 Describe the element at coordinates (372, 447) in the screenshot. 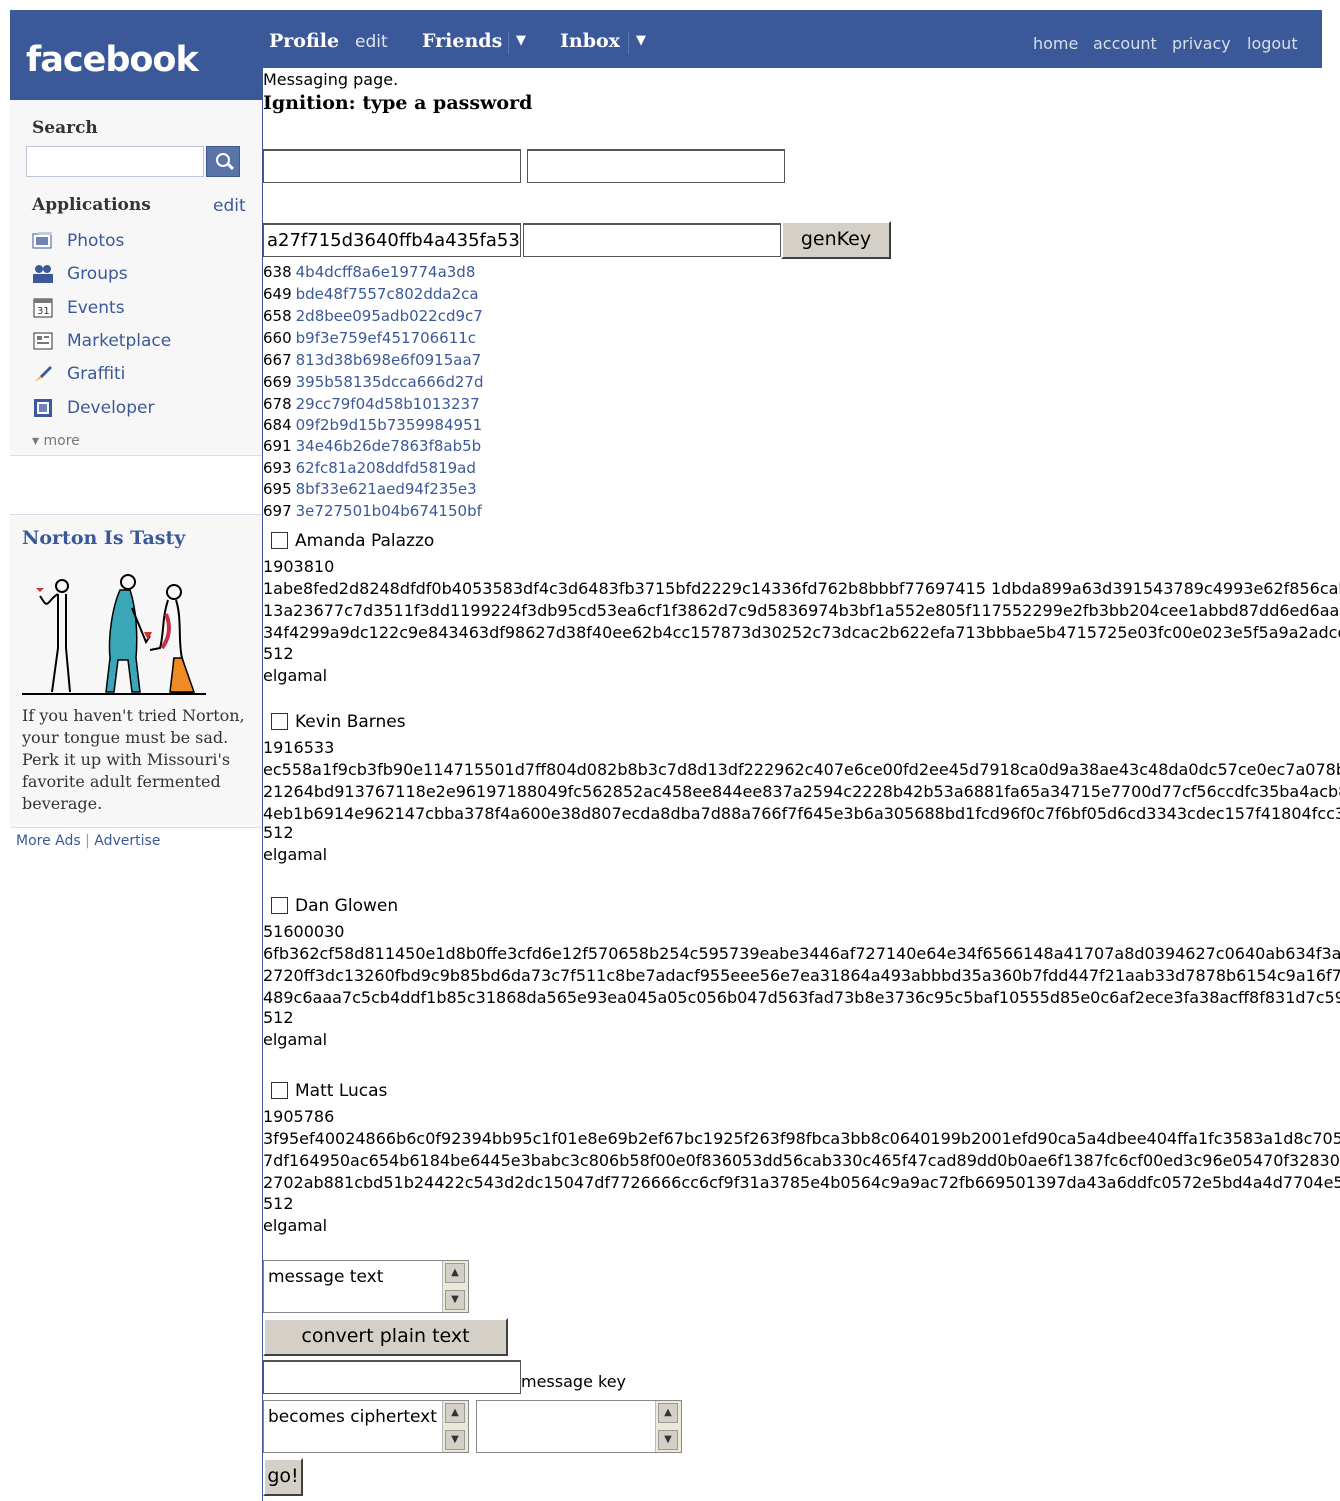

I see `key-list-item: 691 34e46b26de7863f8ab5b` at that location.